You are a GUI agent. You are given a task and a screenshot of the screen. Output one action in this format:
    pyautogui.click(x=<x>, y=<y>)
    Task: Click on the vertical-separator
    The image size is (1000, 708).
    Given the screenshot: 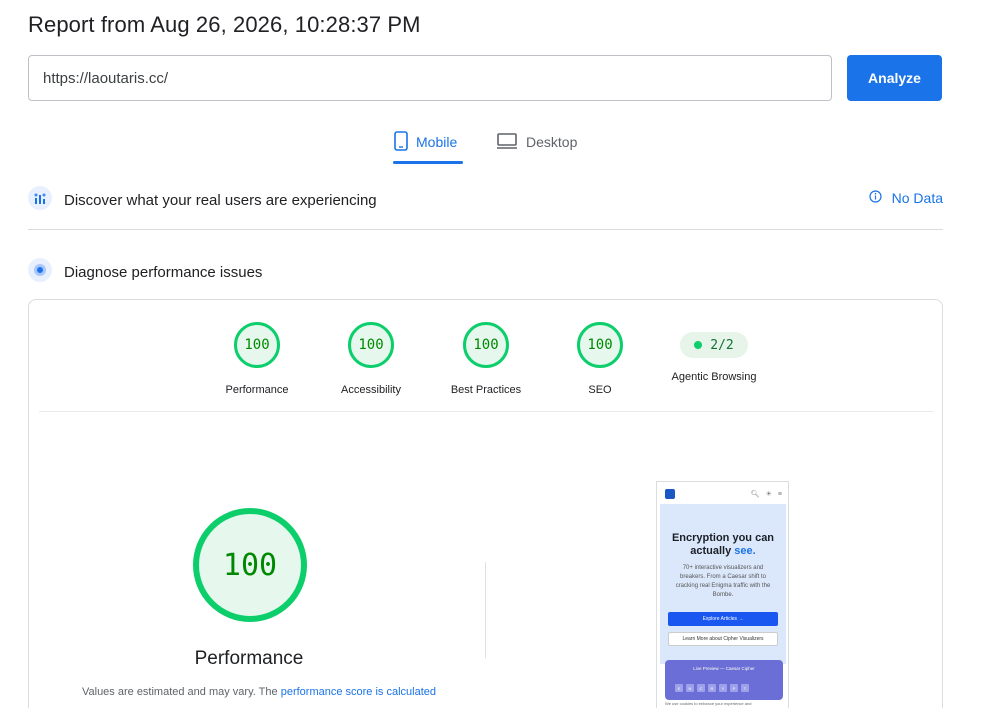 What is the action you would take?
    pyautogui.click(x=485, y=610)
    